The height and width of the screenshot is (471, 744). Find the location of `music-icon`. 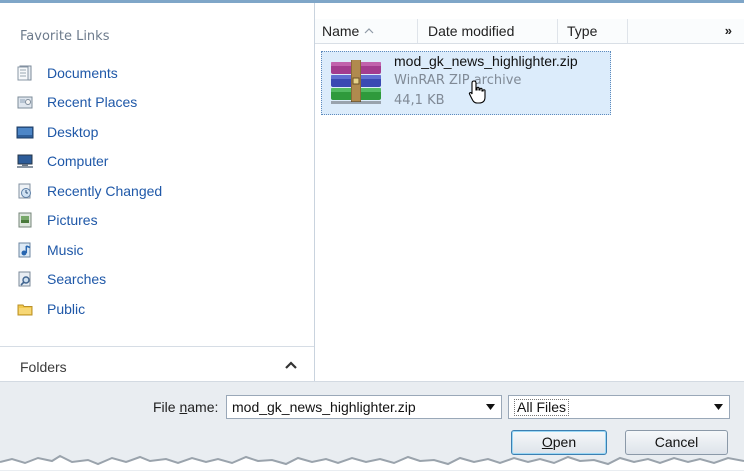

music-icon is located at coordinates (25, 250).